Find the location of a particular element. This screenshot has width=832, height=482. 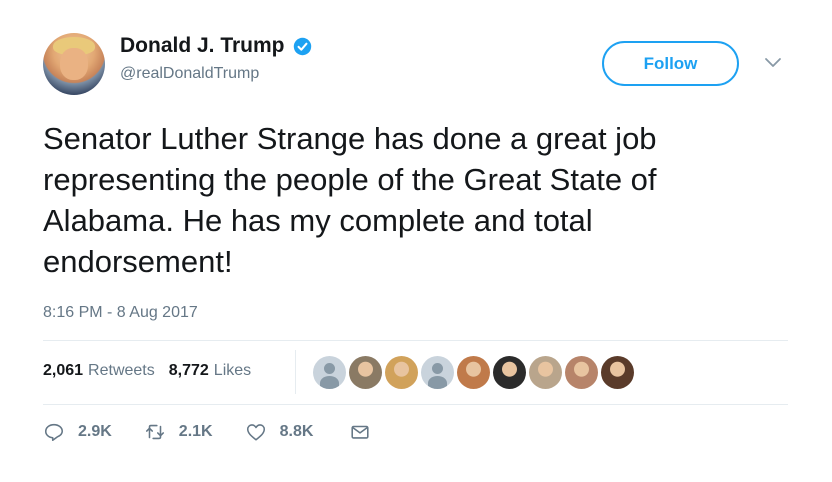

divider-bottom is located at coordinates (415, 404).